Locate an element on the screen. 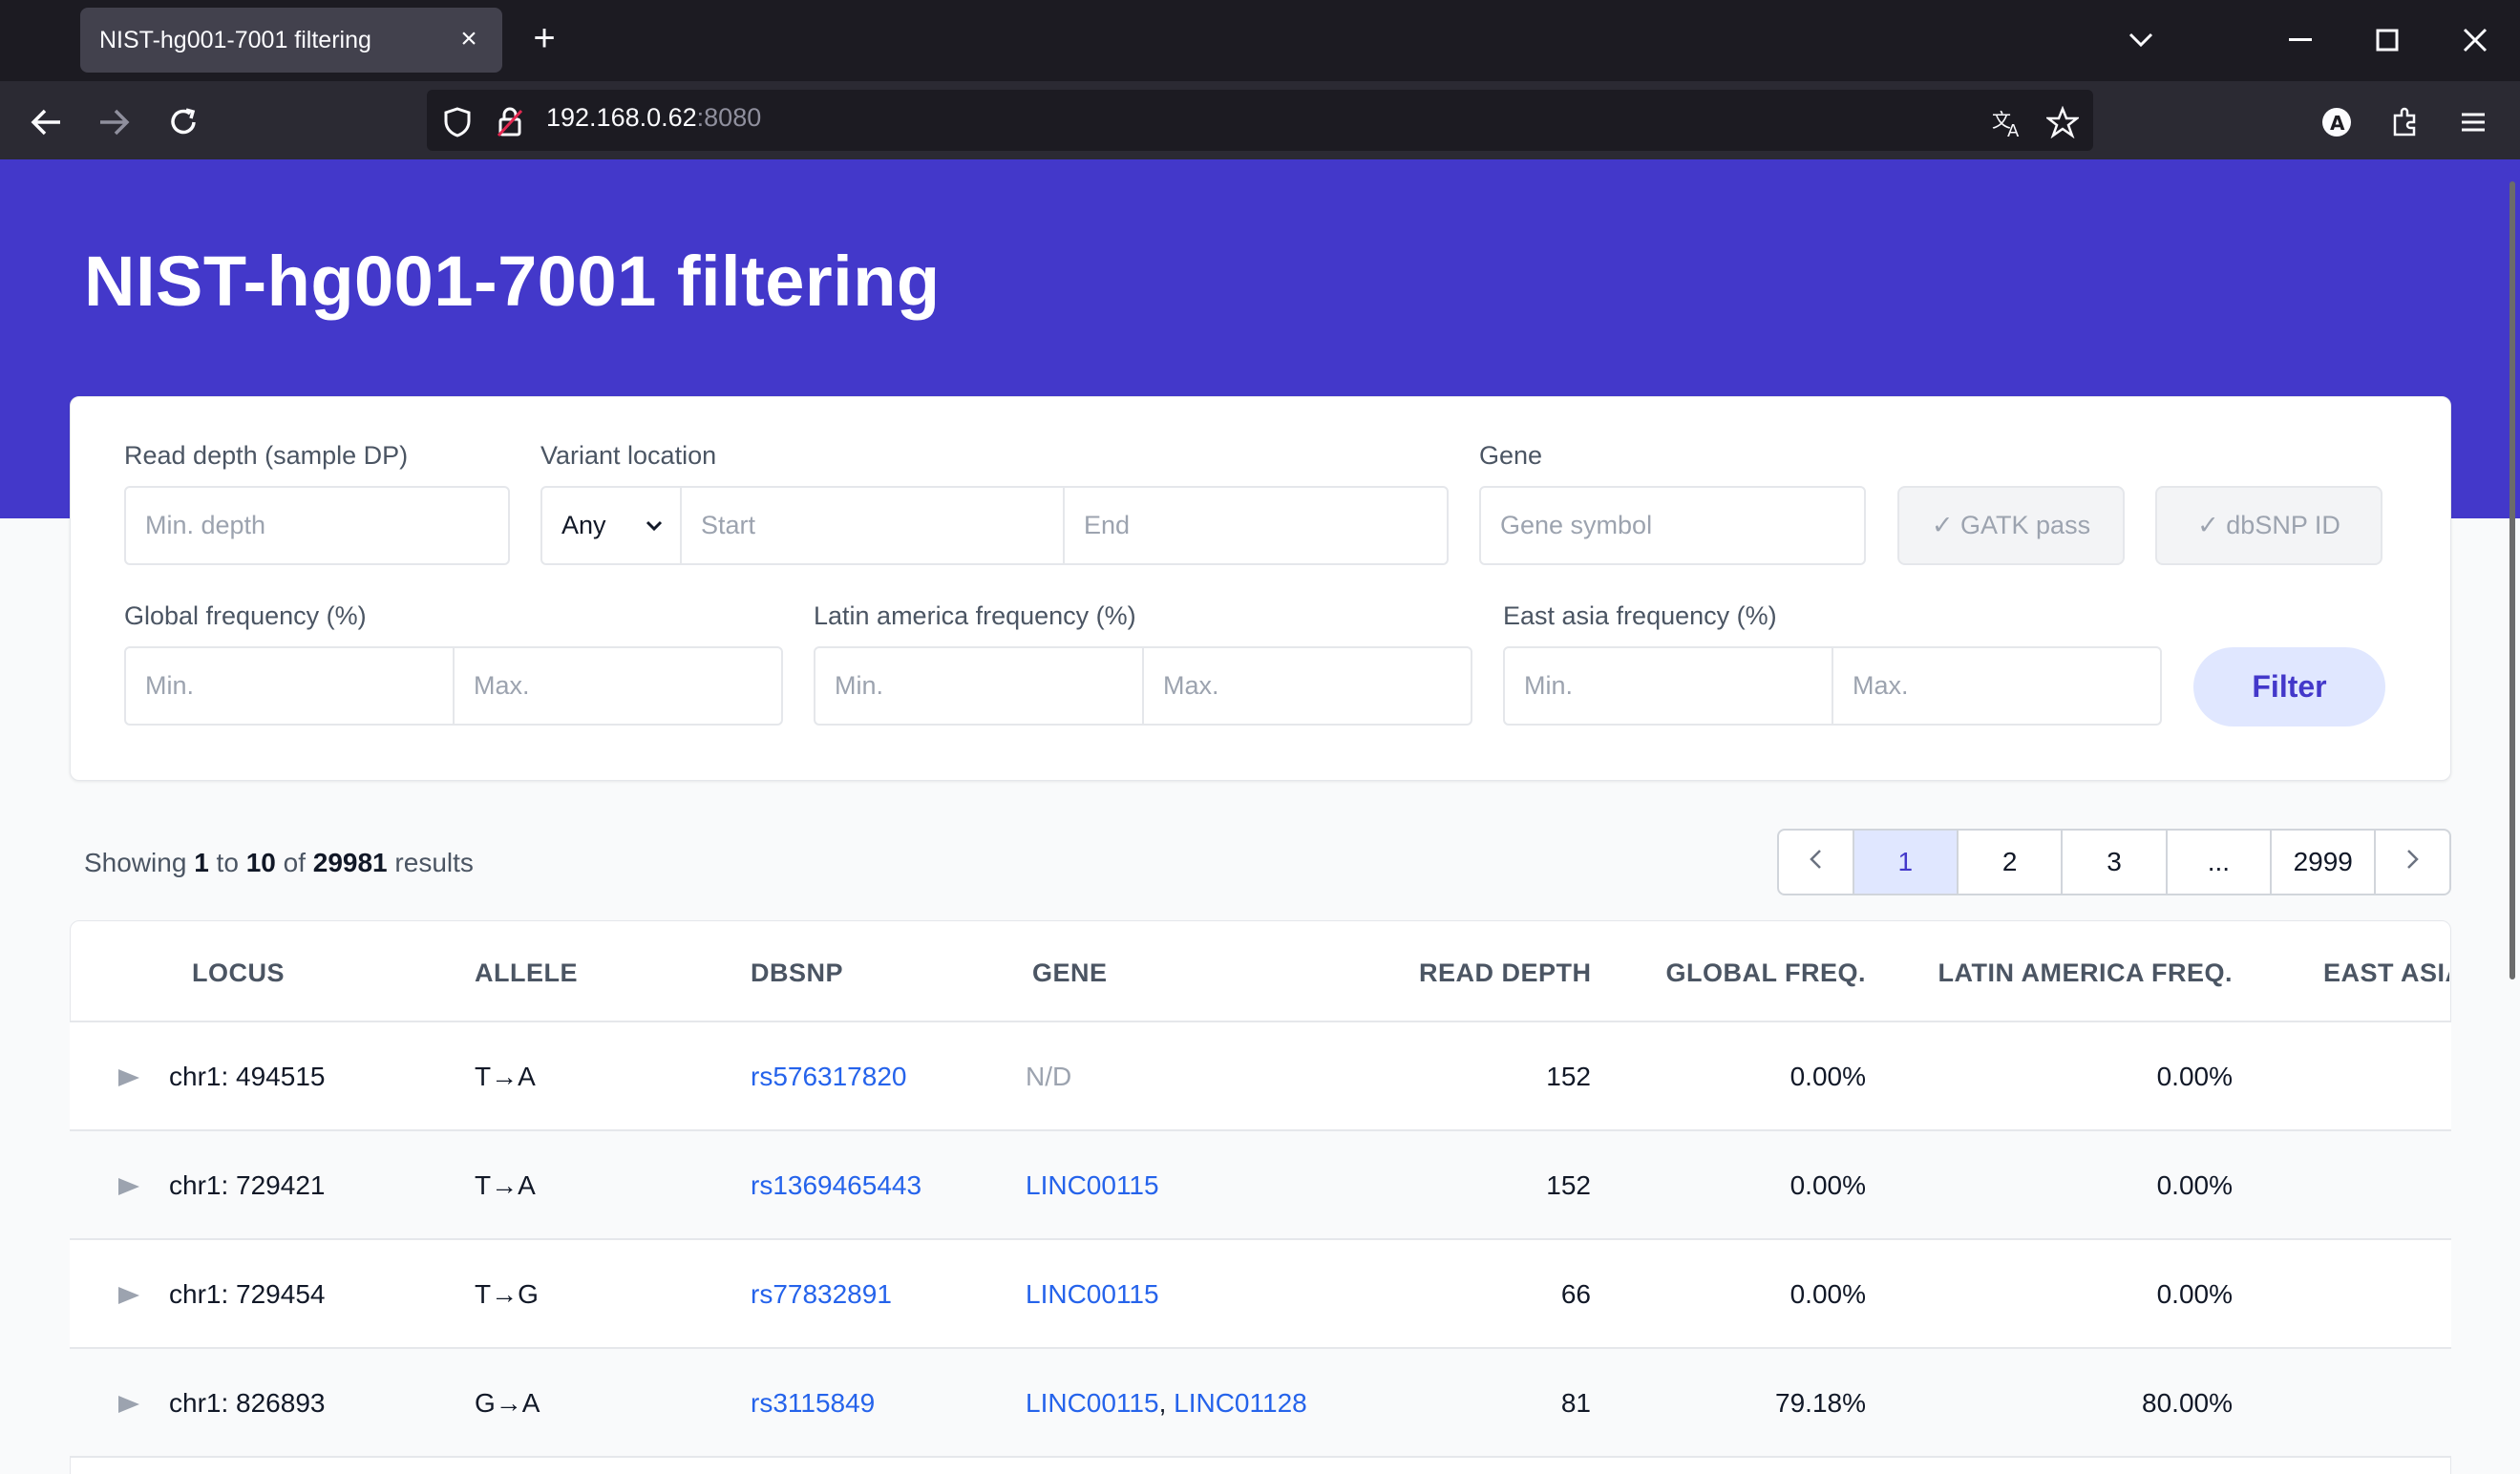 The height and width of the screenshot is (1474, 2520). global-frequency-label: Global frequency (%) is located at coordinates (245, 615).